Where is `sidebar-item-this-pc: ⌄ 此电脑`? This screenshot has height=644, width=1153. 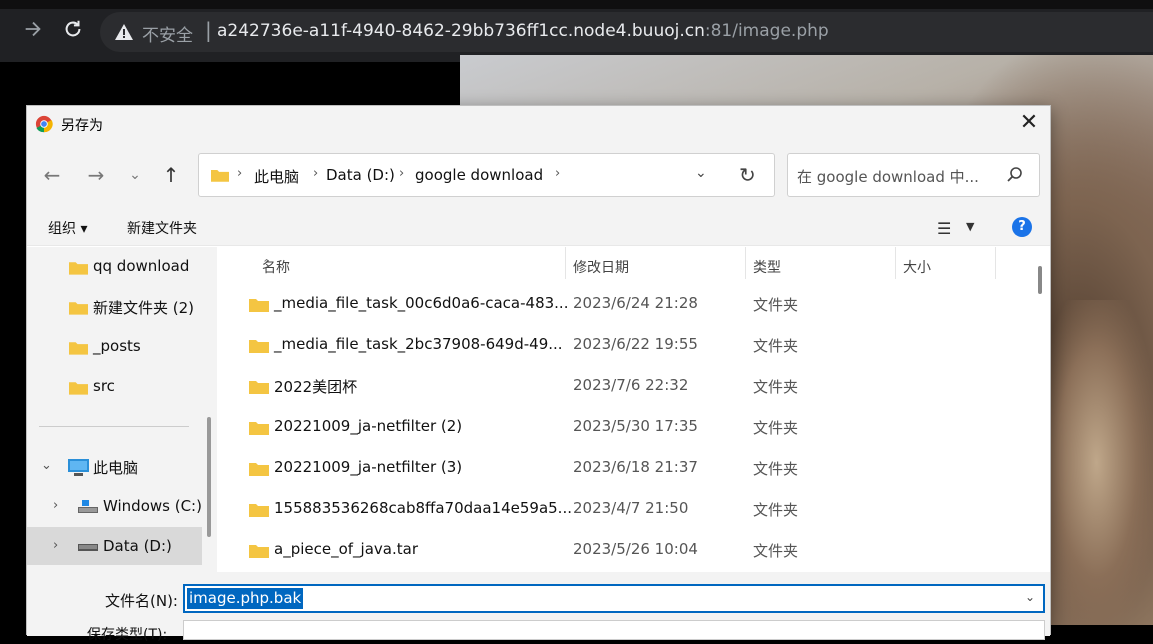
sidebar-item-this-pc: ⌄ 此电脑 is located at coordinates (114, 466).